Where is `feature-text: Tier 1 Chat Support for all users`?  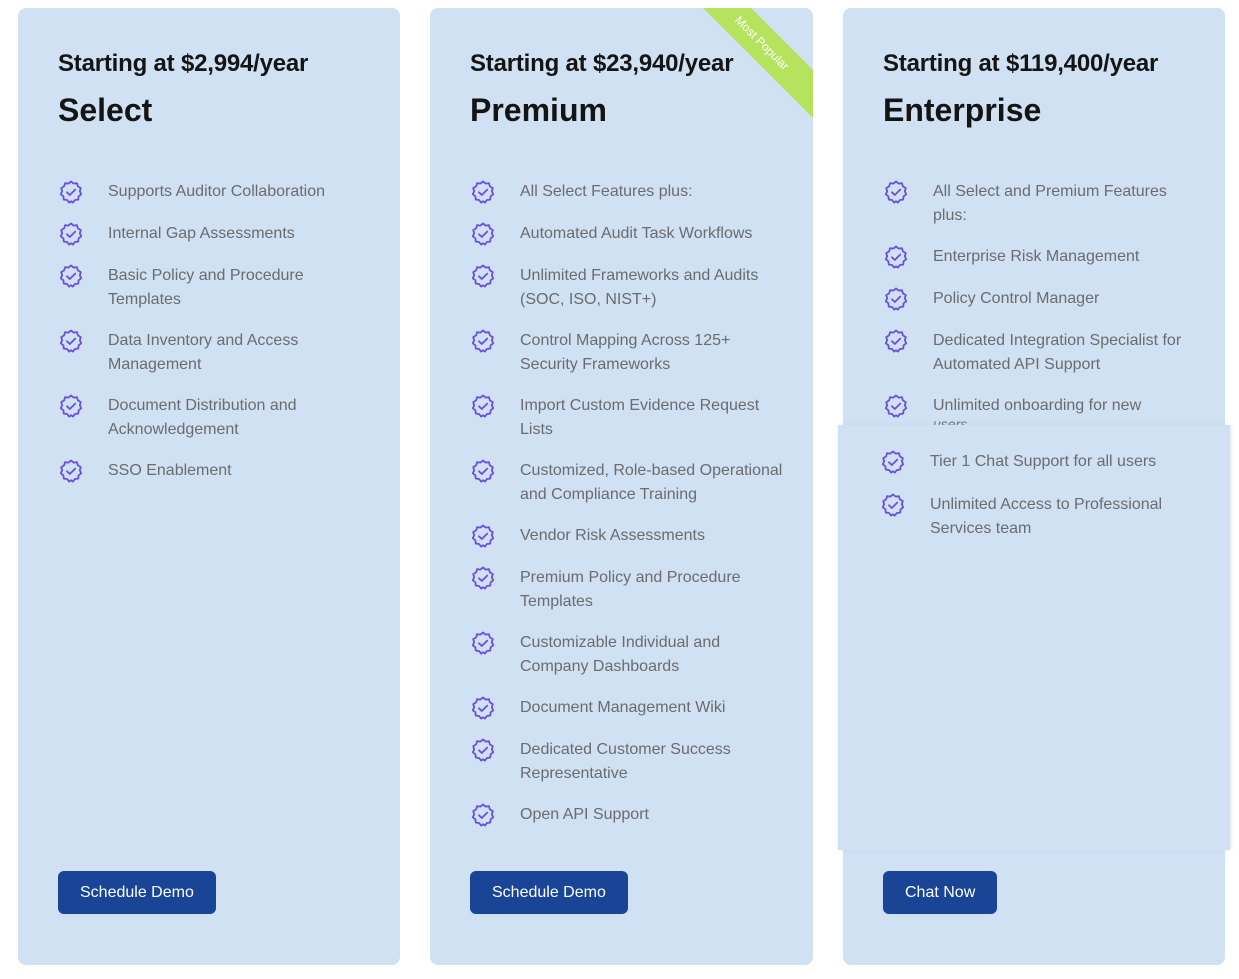 feature-text: Tier 1 Chat Support for all users is located at coordinates (1043, 461).